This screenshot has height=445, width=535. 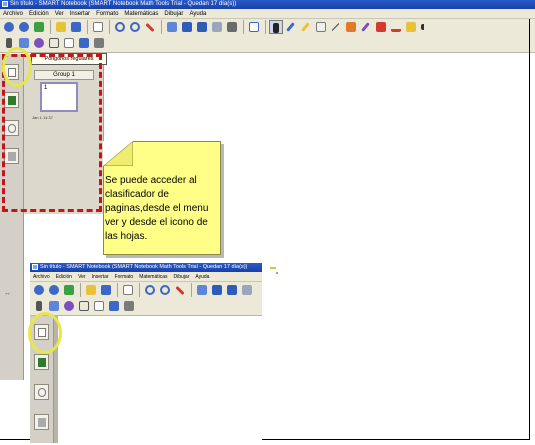 What do you see at coordinates (7, 293) in the screenshot?
I see `resize-handle-icon: ↔` at bounding box center [7, 293].